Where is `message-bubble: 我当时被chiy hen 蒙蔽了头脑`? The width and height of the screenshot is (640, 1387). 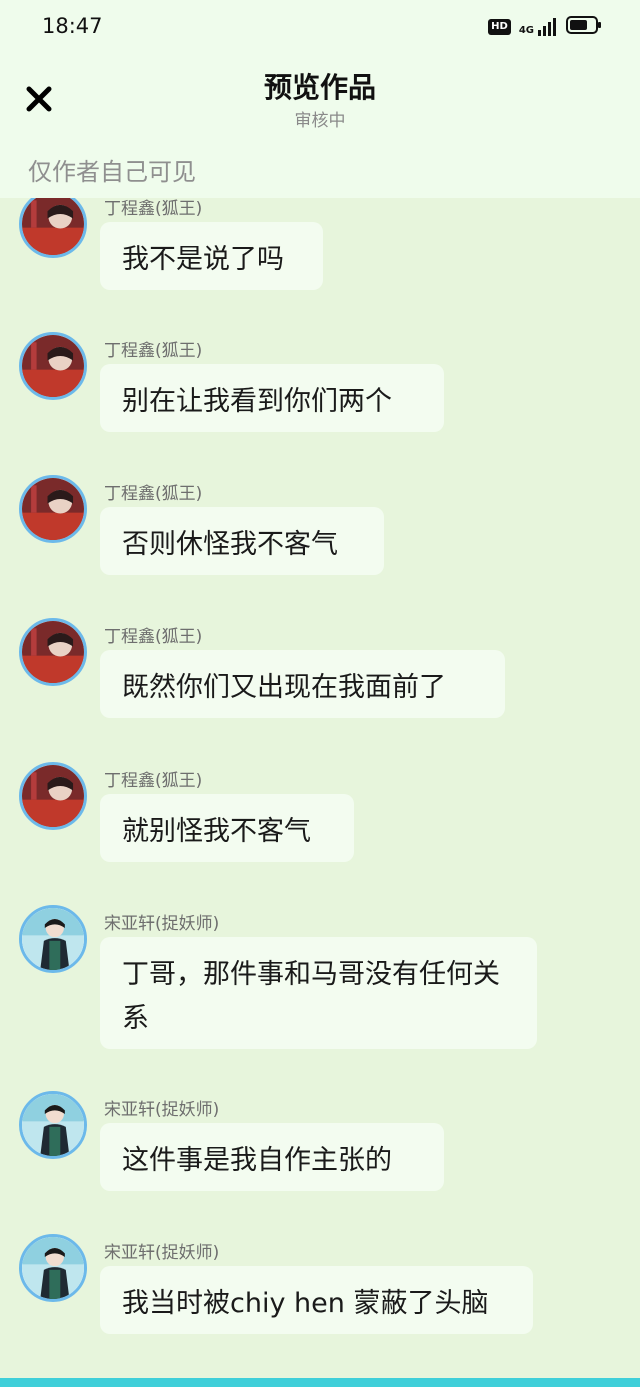
message-bubble: 我当时被chiy hen 蒙蔽了头脑 is located at coordinates (316, 1300).